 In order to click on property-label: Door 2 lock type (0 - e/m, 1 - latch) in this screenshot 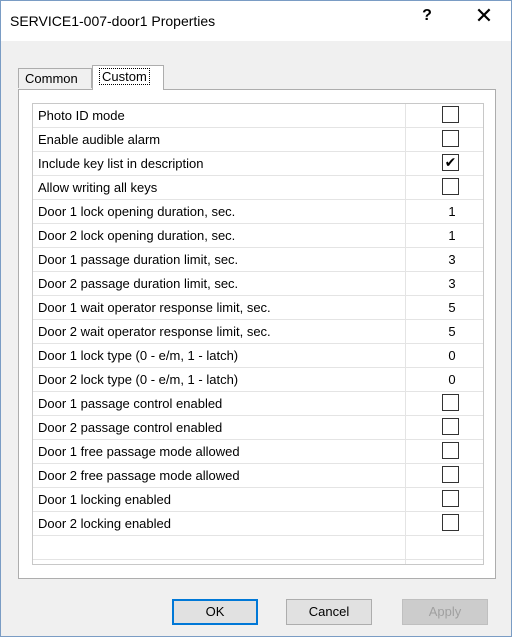, I will do `click(138, 379)`.